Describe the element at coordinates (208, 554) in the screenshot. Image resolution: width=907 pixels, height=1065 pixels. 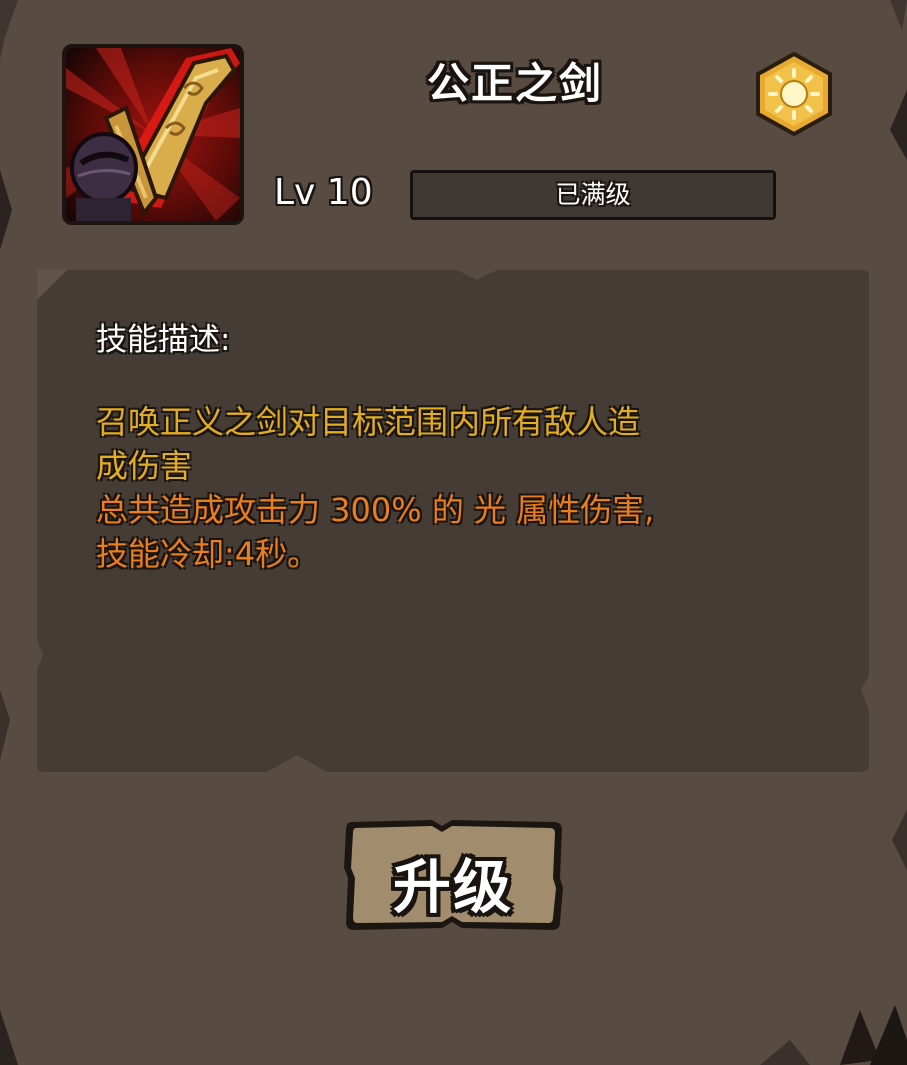
I see `description-line: 技能冷却:4秒。` at that location.